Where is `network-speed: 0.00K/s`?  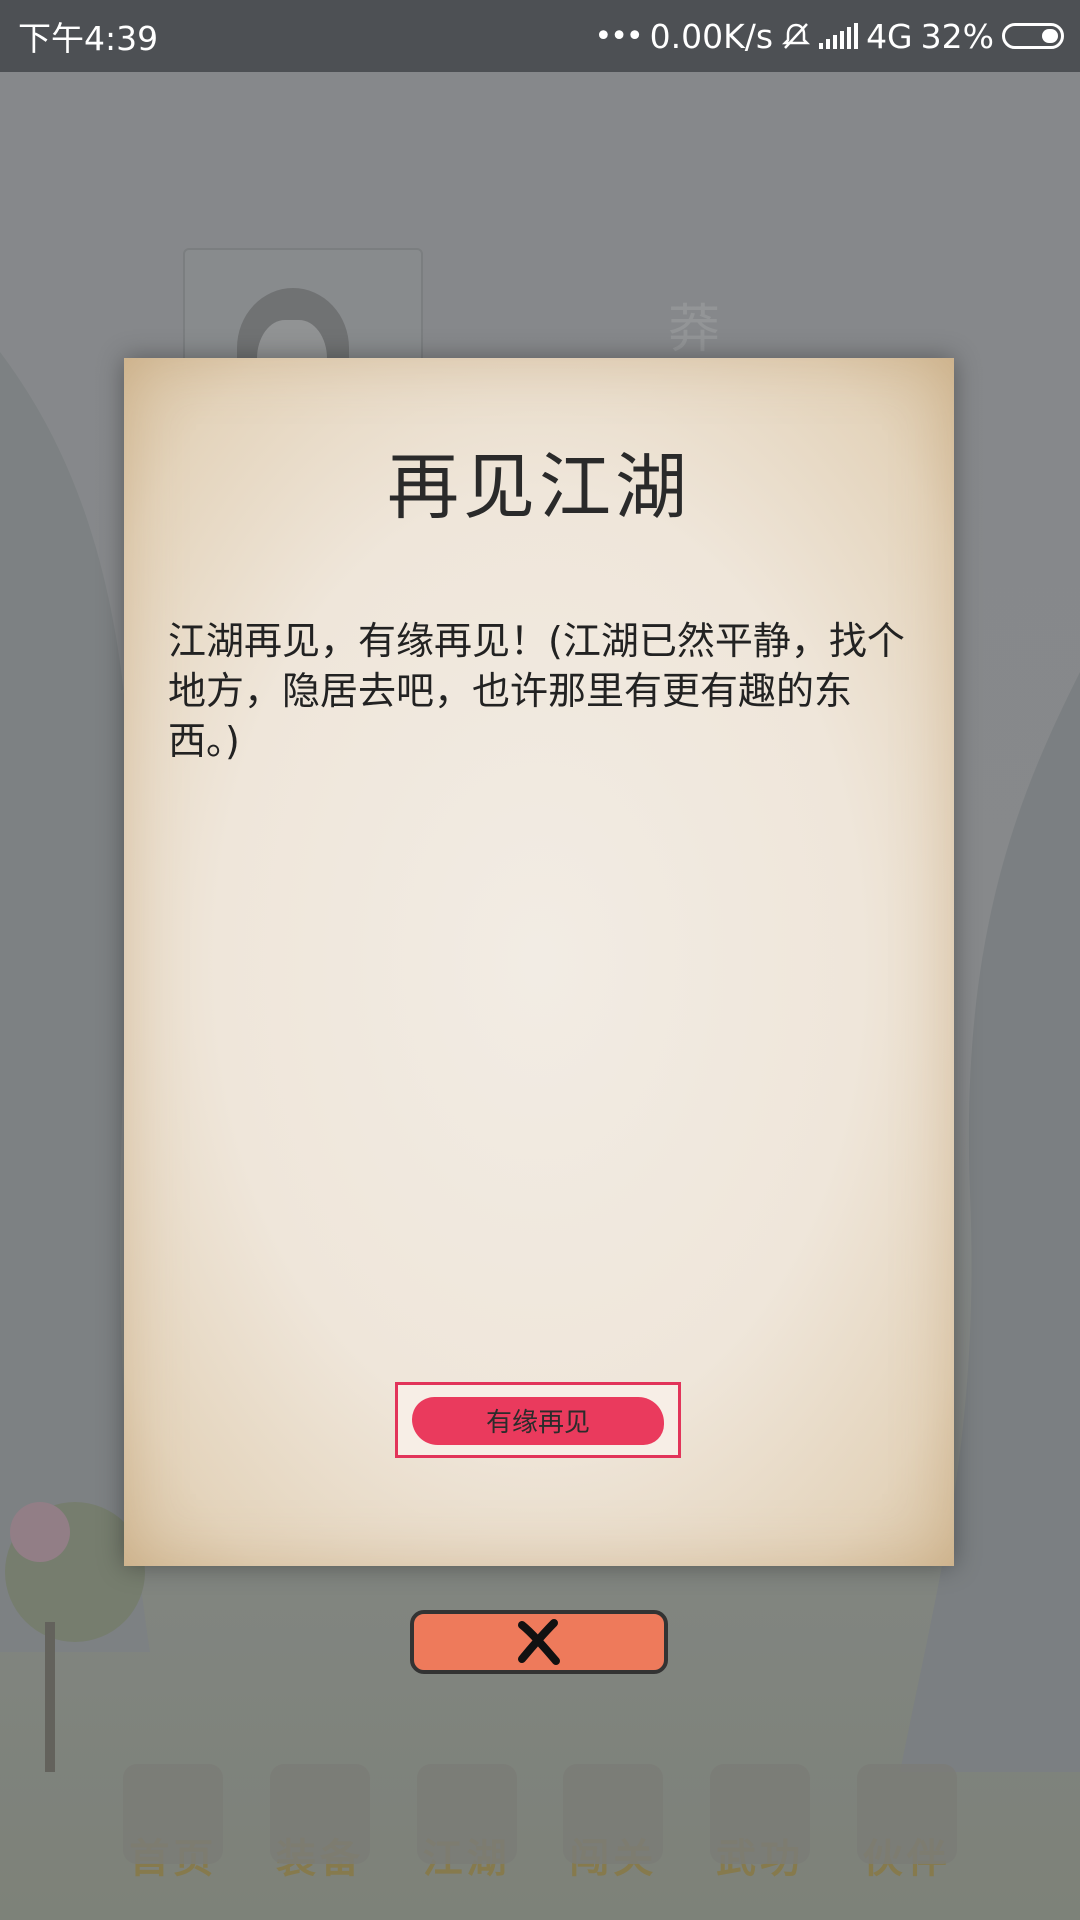 network-speed: 0.00K/s is located at coordinates (711, 36).